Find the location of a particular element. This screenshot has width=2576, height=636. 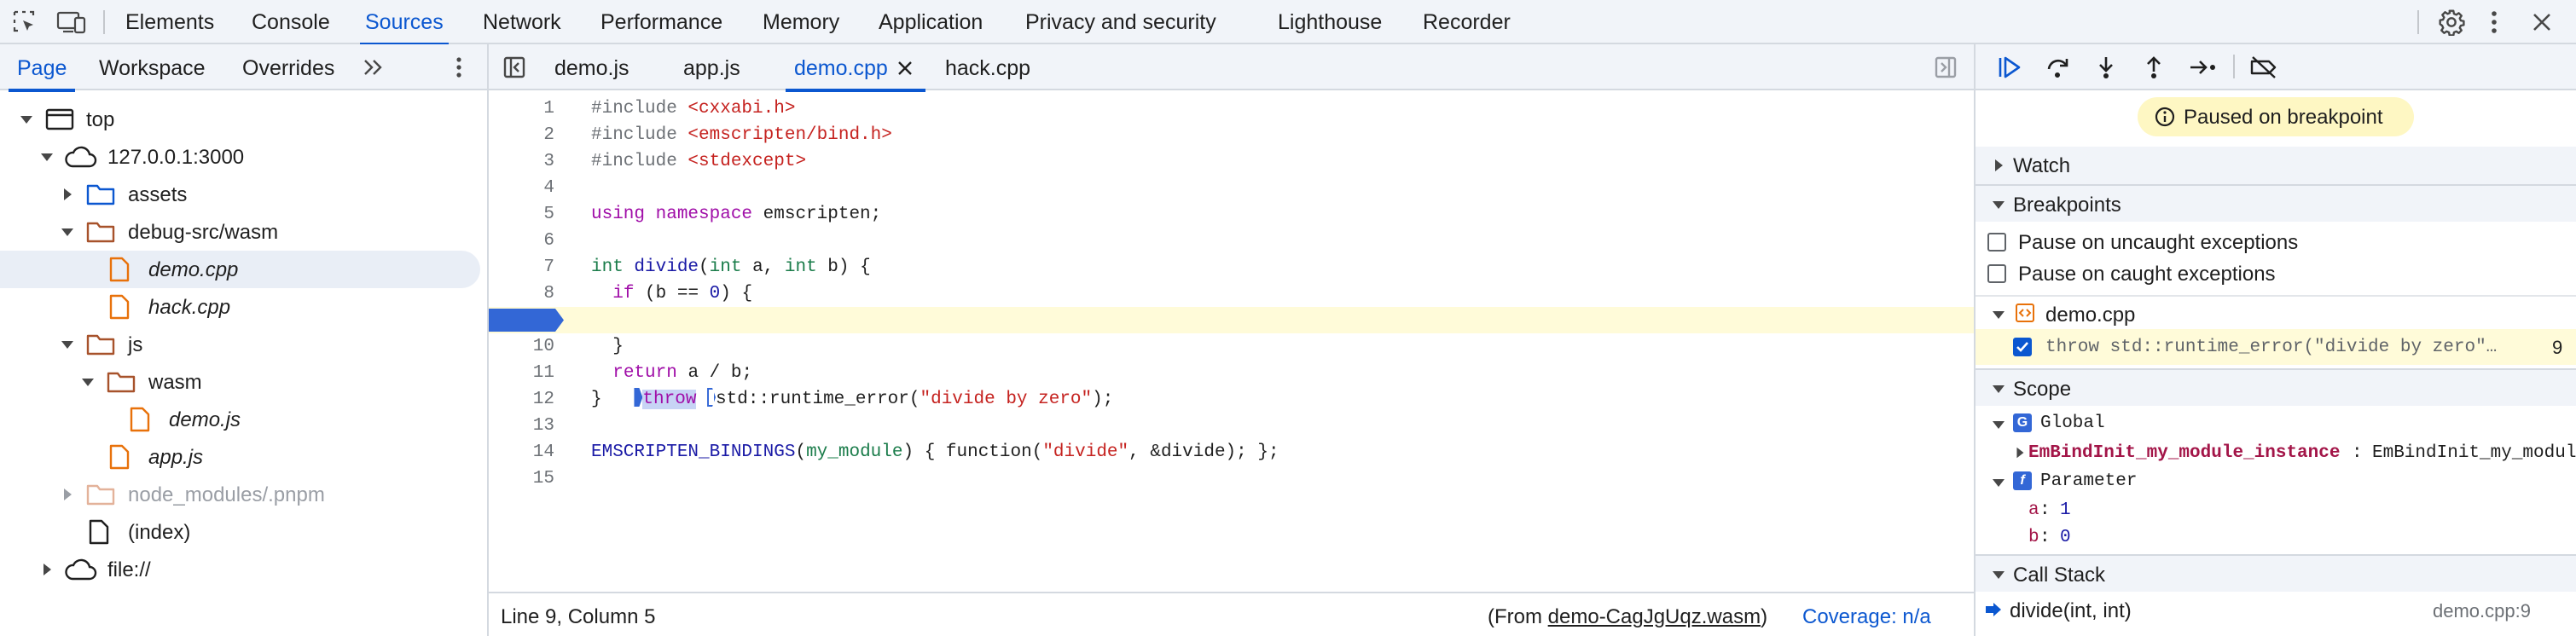

breakpoint-checkbox is located at coordinates (2022, 347).